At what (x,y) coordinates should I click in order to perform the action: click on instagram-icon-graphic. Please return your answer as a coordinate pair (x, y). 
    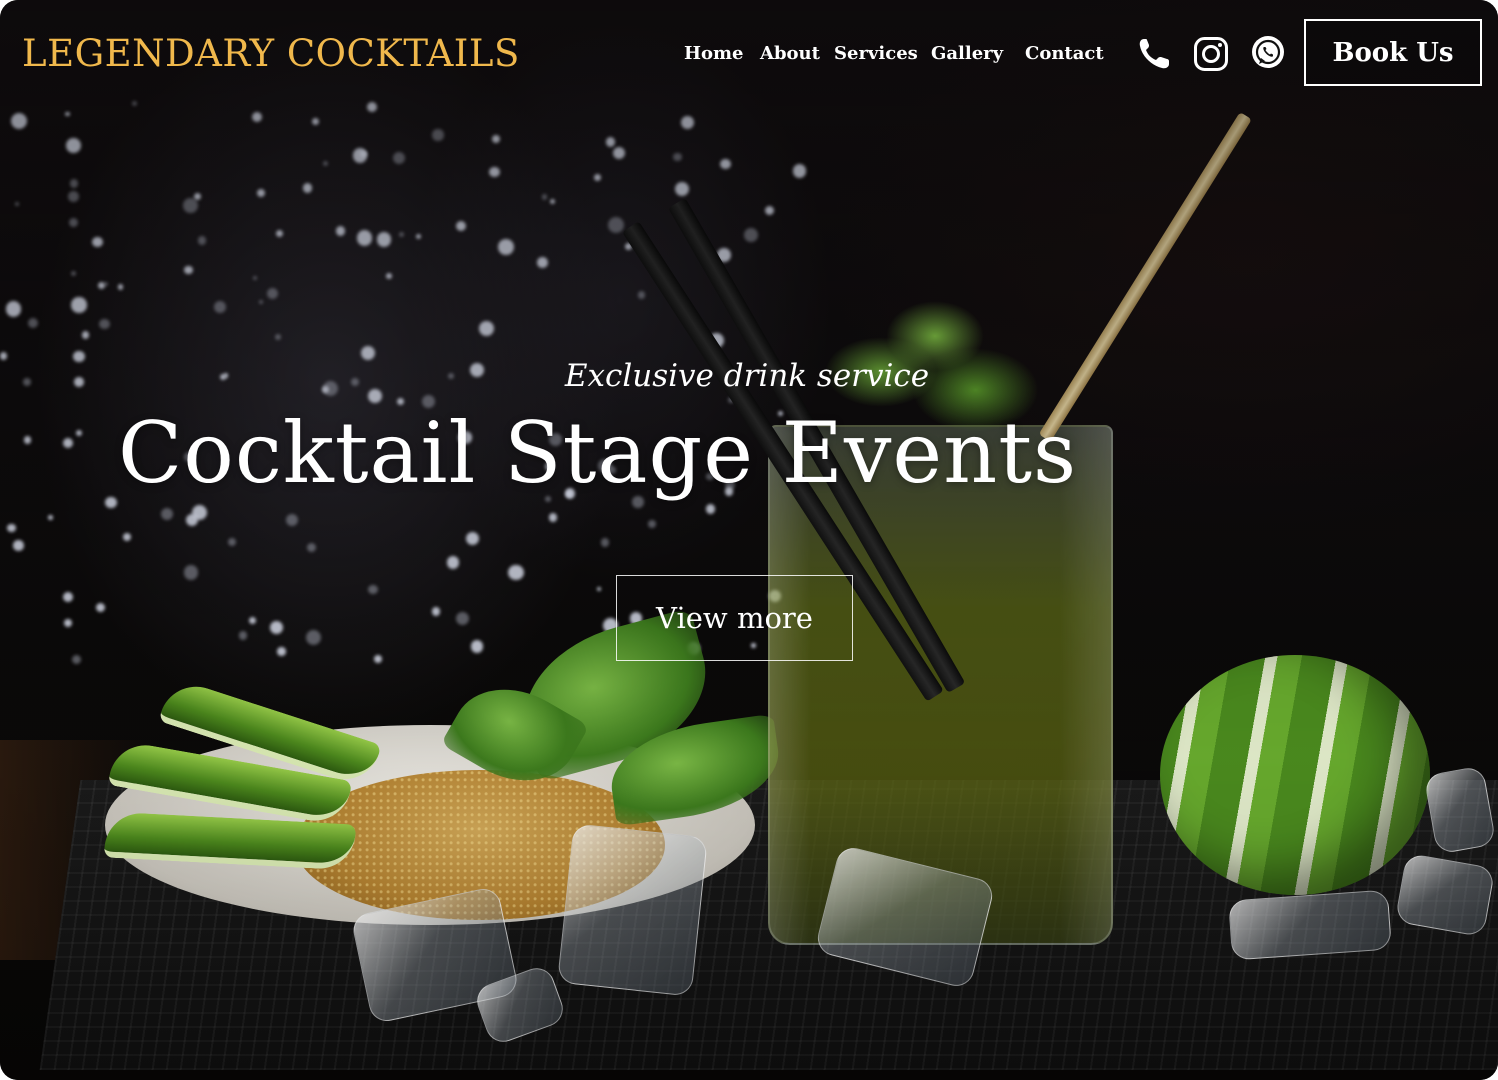
    Looking at the image, I should click on (1211, 54).